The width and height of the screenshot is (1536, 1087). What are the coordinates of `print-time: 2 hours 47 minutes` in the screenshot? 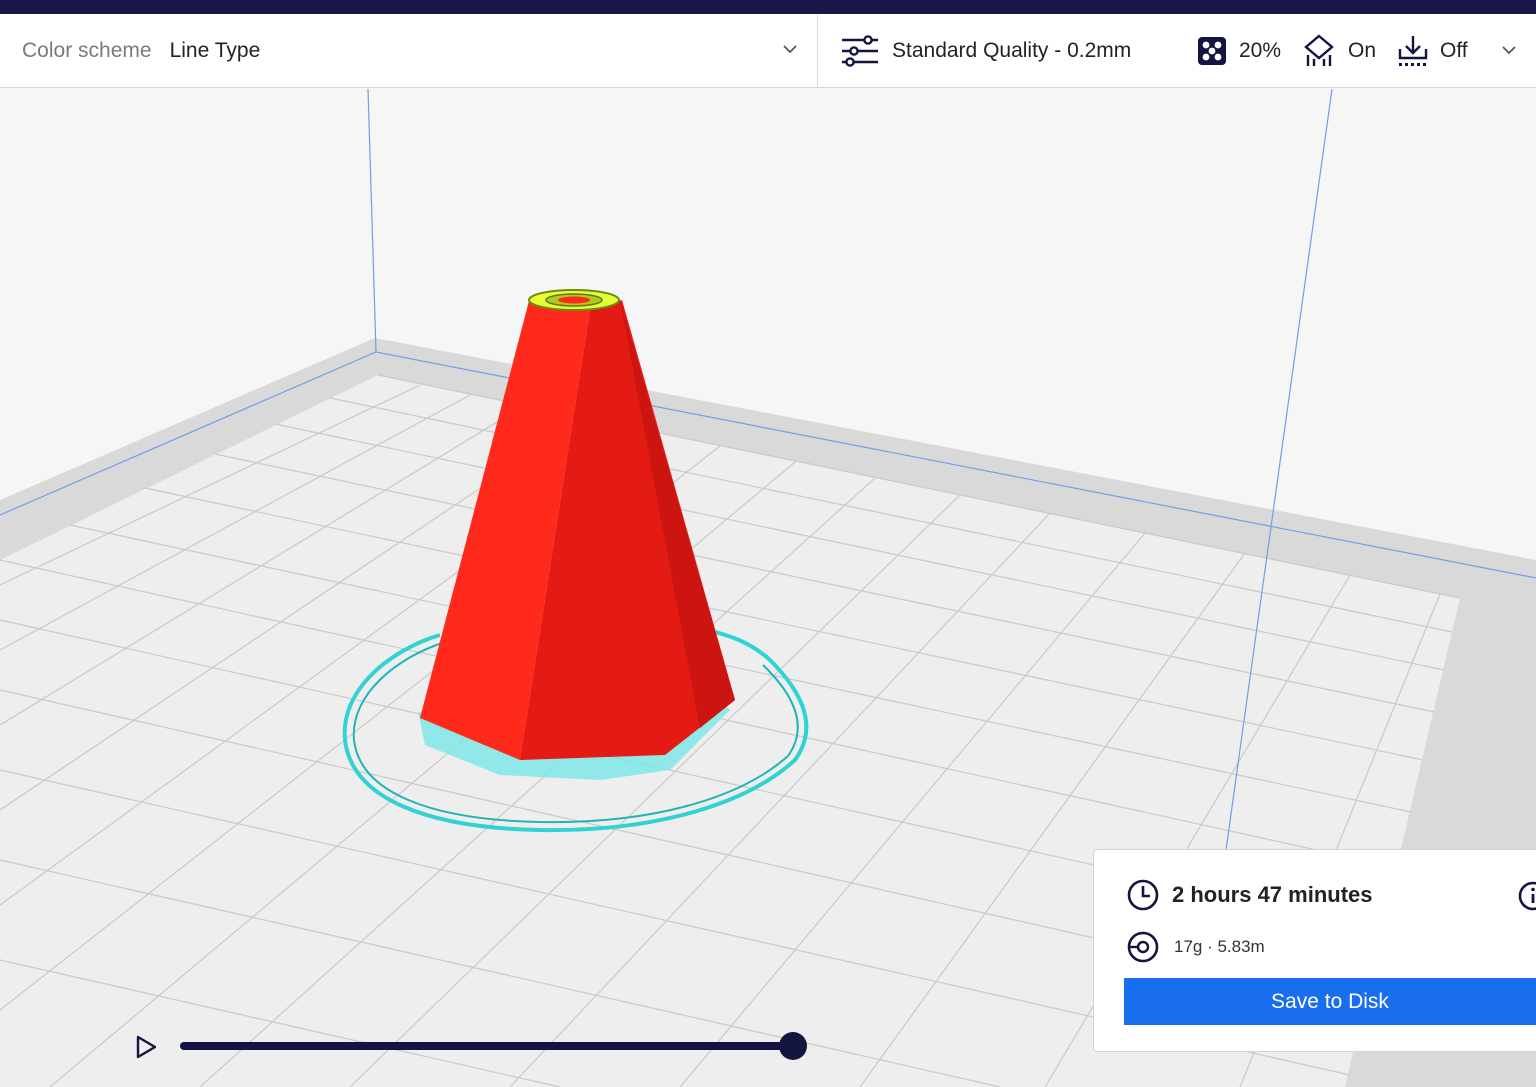 It's located at (1272, 894).